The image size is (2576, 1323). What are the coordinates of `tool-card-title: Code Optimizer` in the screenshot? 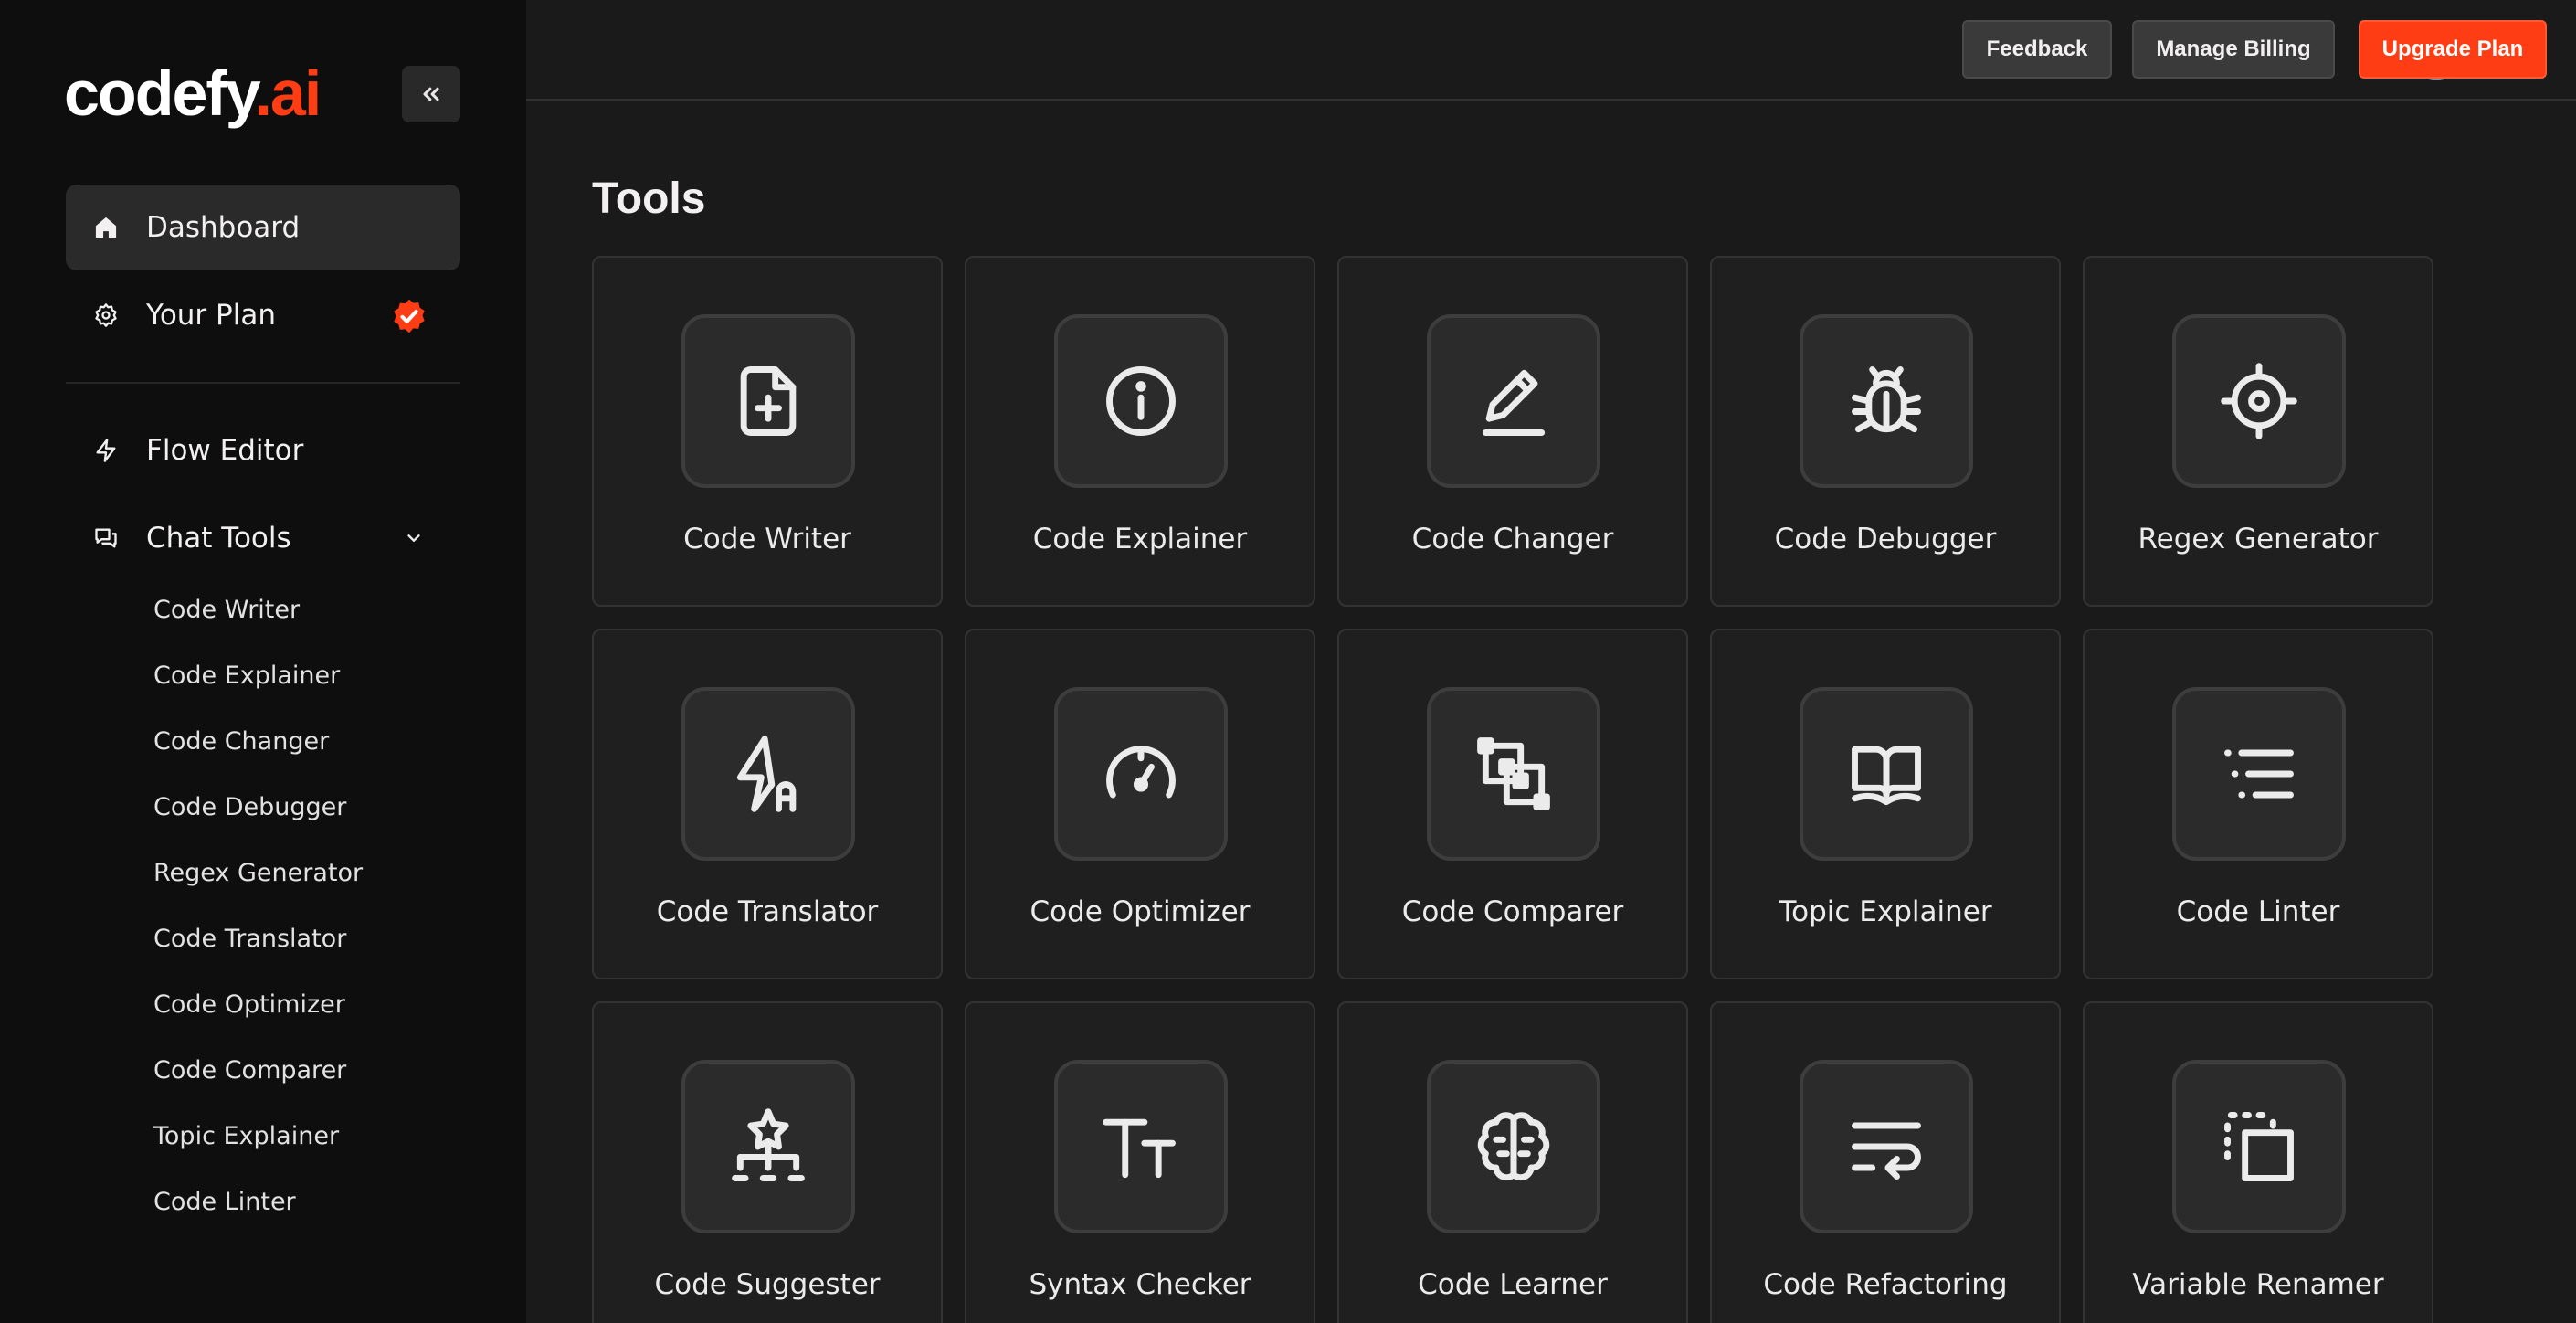 It's located at (1140, 911).